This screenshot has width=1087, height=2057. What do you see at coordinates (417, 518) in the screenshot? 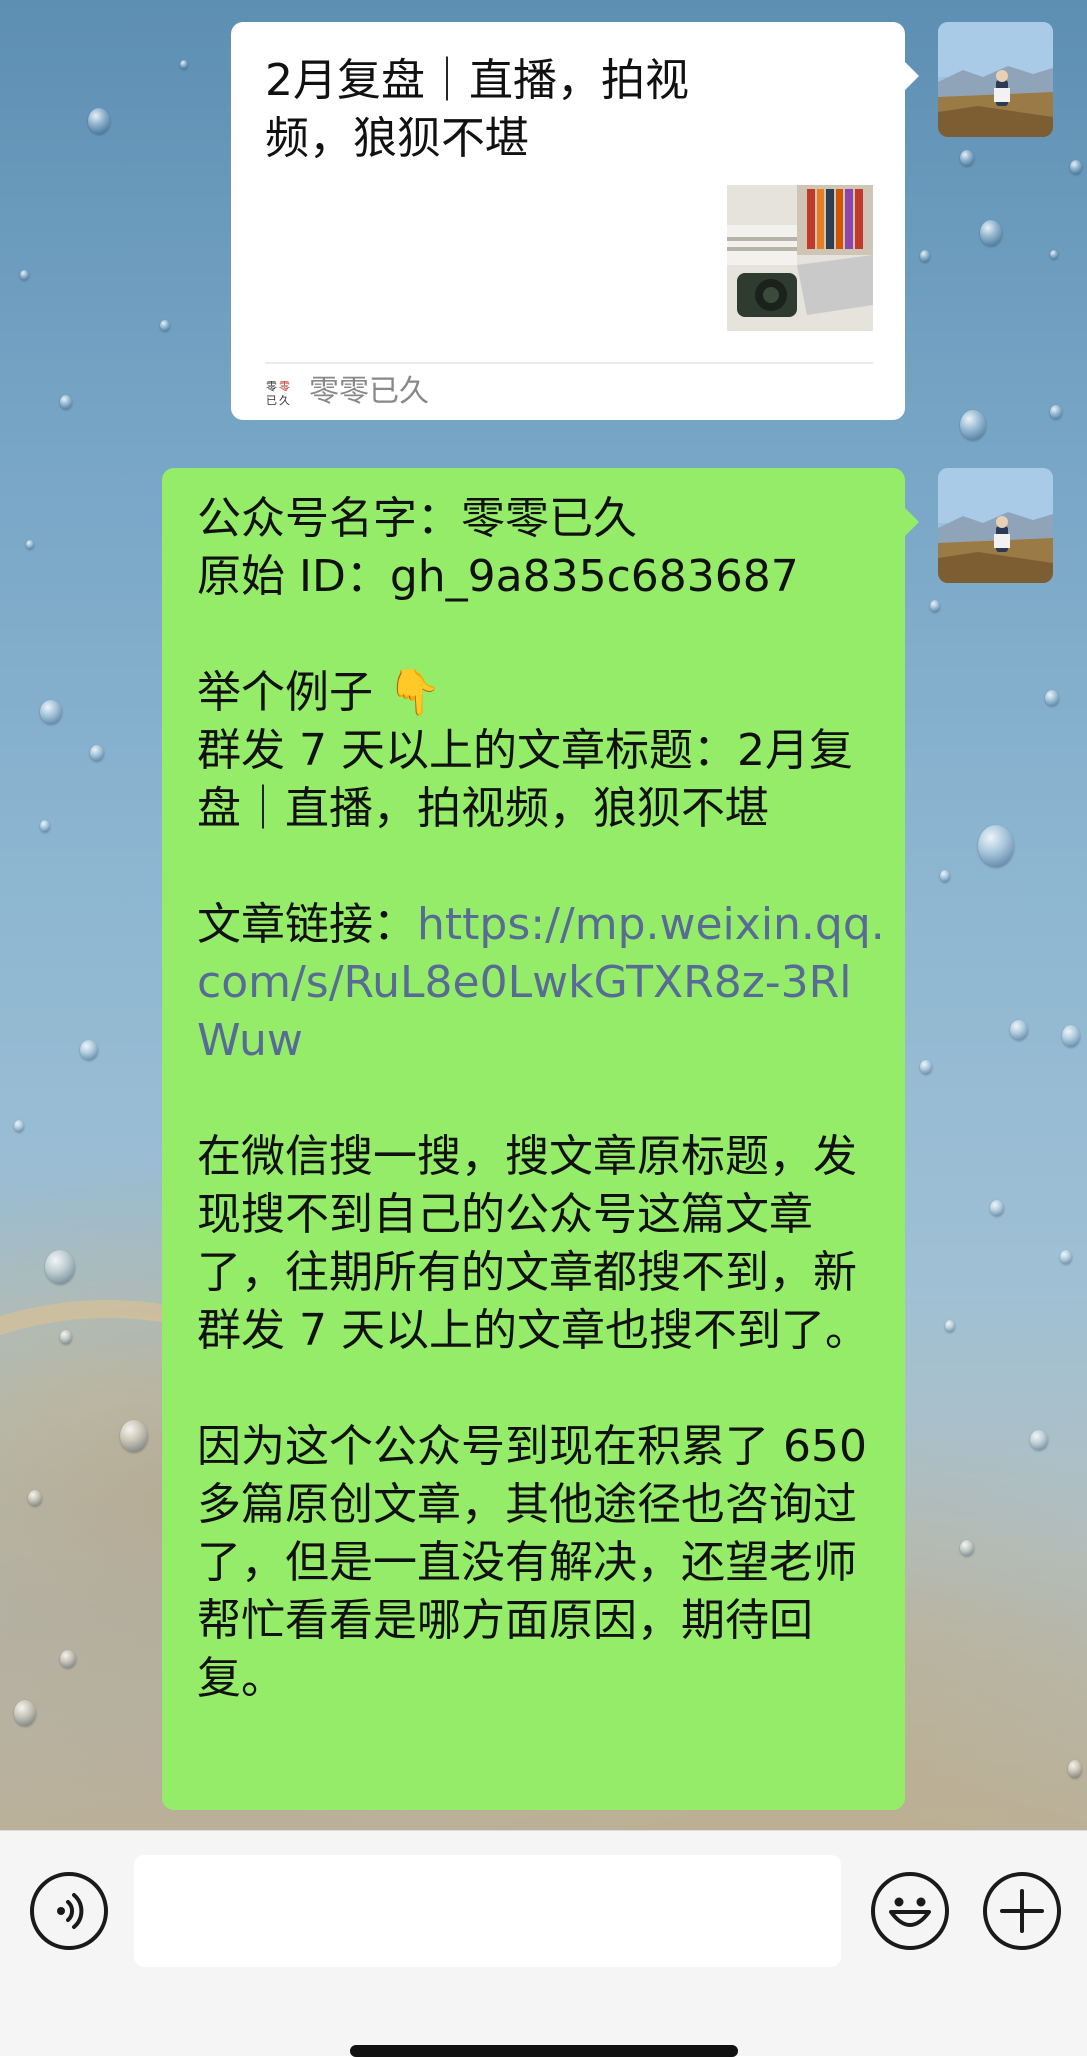
I see `account-name-line: 公众号名字：零零已久` at bounding box center [417, 518].